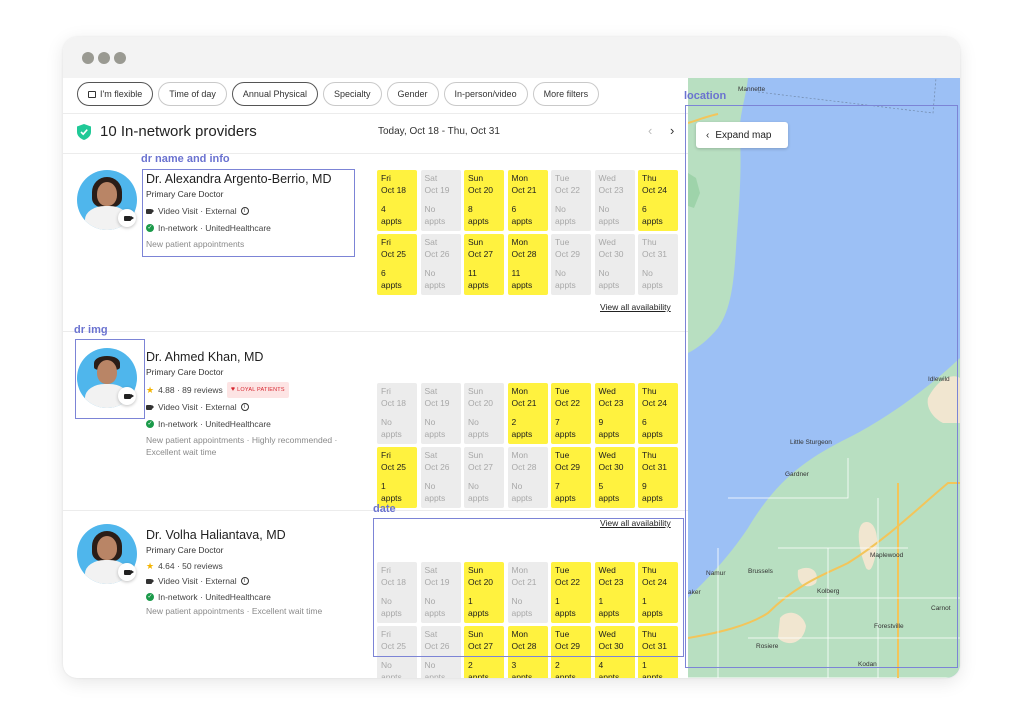 This screenshot has width=1014, height=717. I want to click on filter-im-flexible: I'm flexible, so click(115, 94).